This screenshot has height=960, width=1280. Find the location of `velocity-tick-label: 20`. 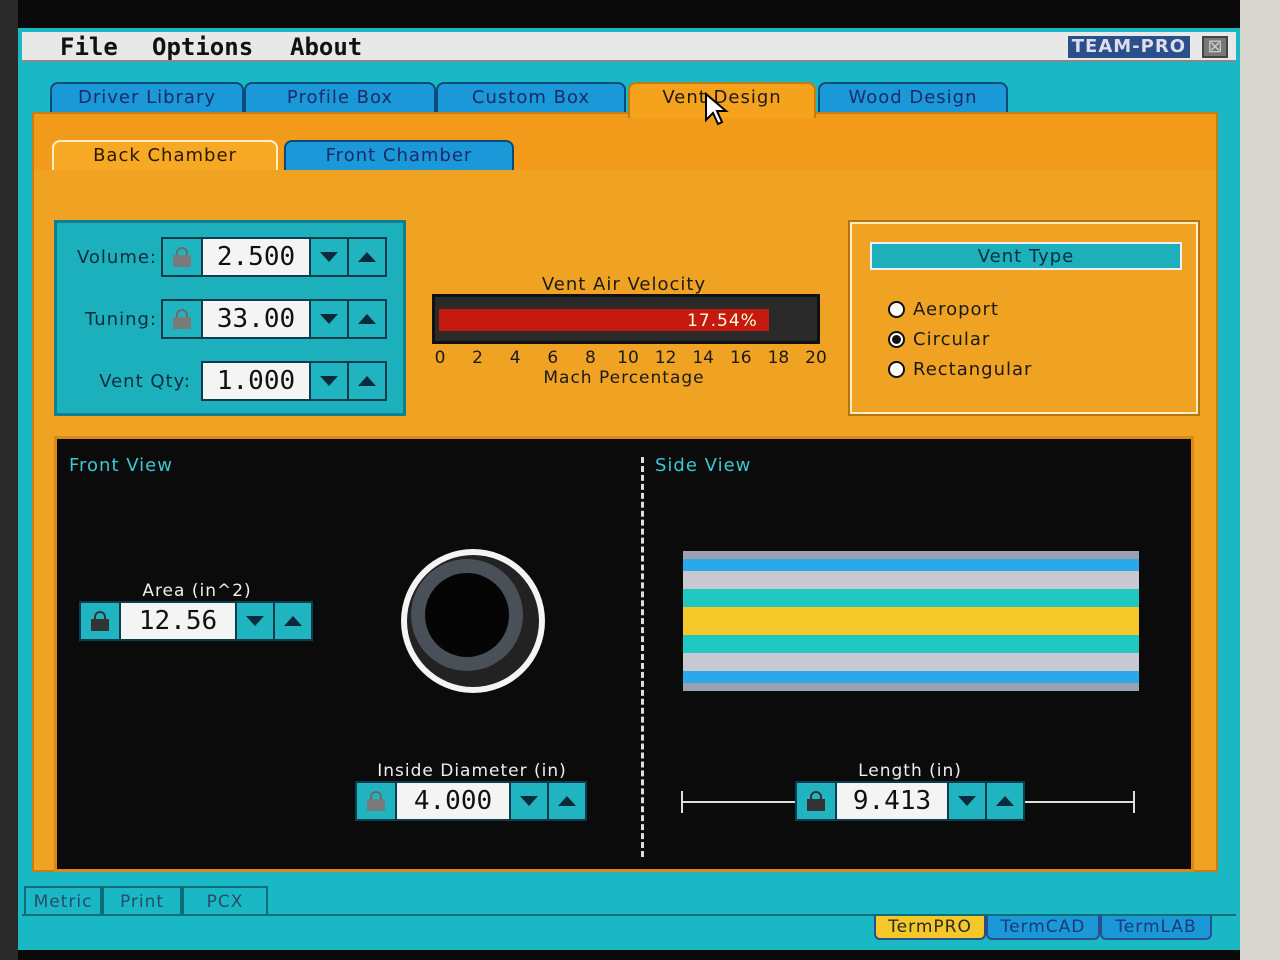

velocity-tick-label: 20 is located at coordinates (816, 358).